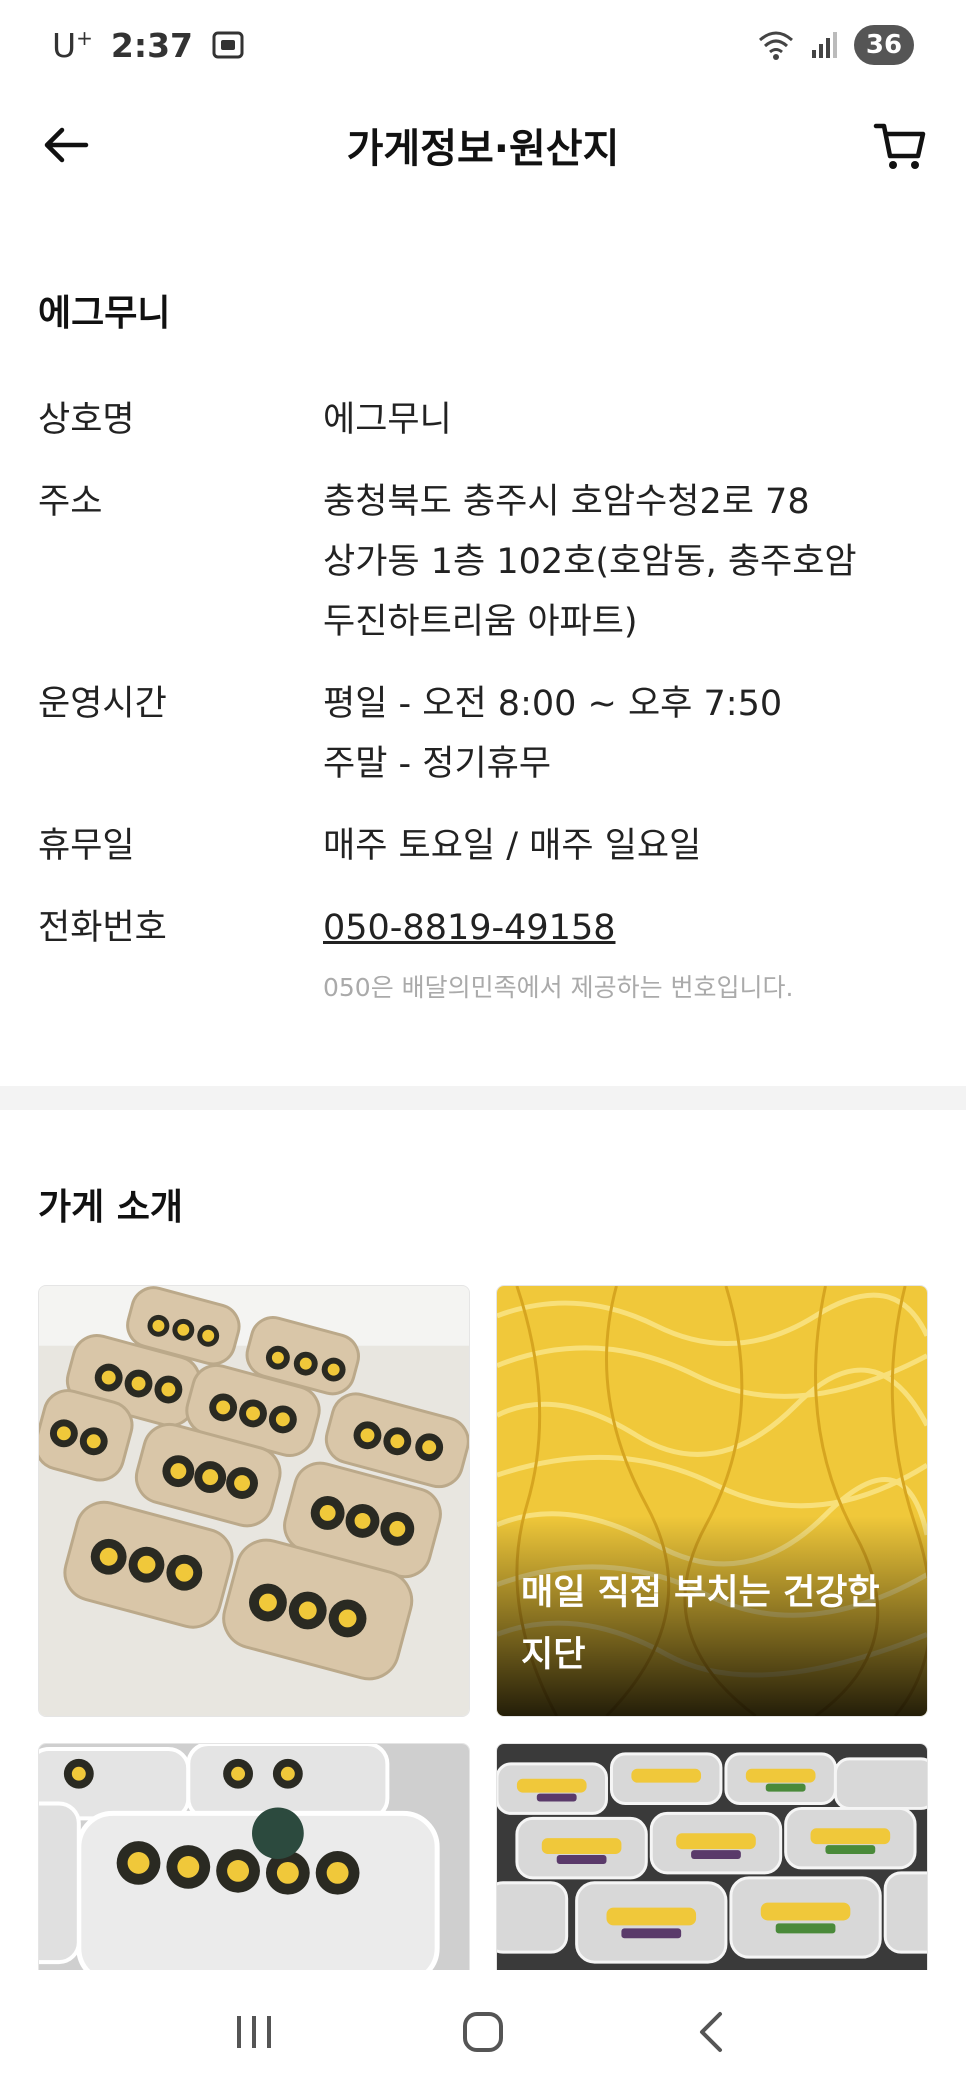 The height and width of the screenshot is (2093, 966). Describe the element at coordinates (483, 420) in the screenshot. I see `info-row-business-name: 상호명 에그무니` at that location.